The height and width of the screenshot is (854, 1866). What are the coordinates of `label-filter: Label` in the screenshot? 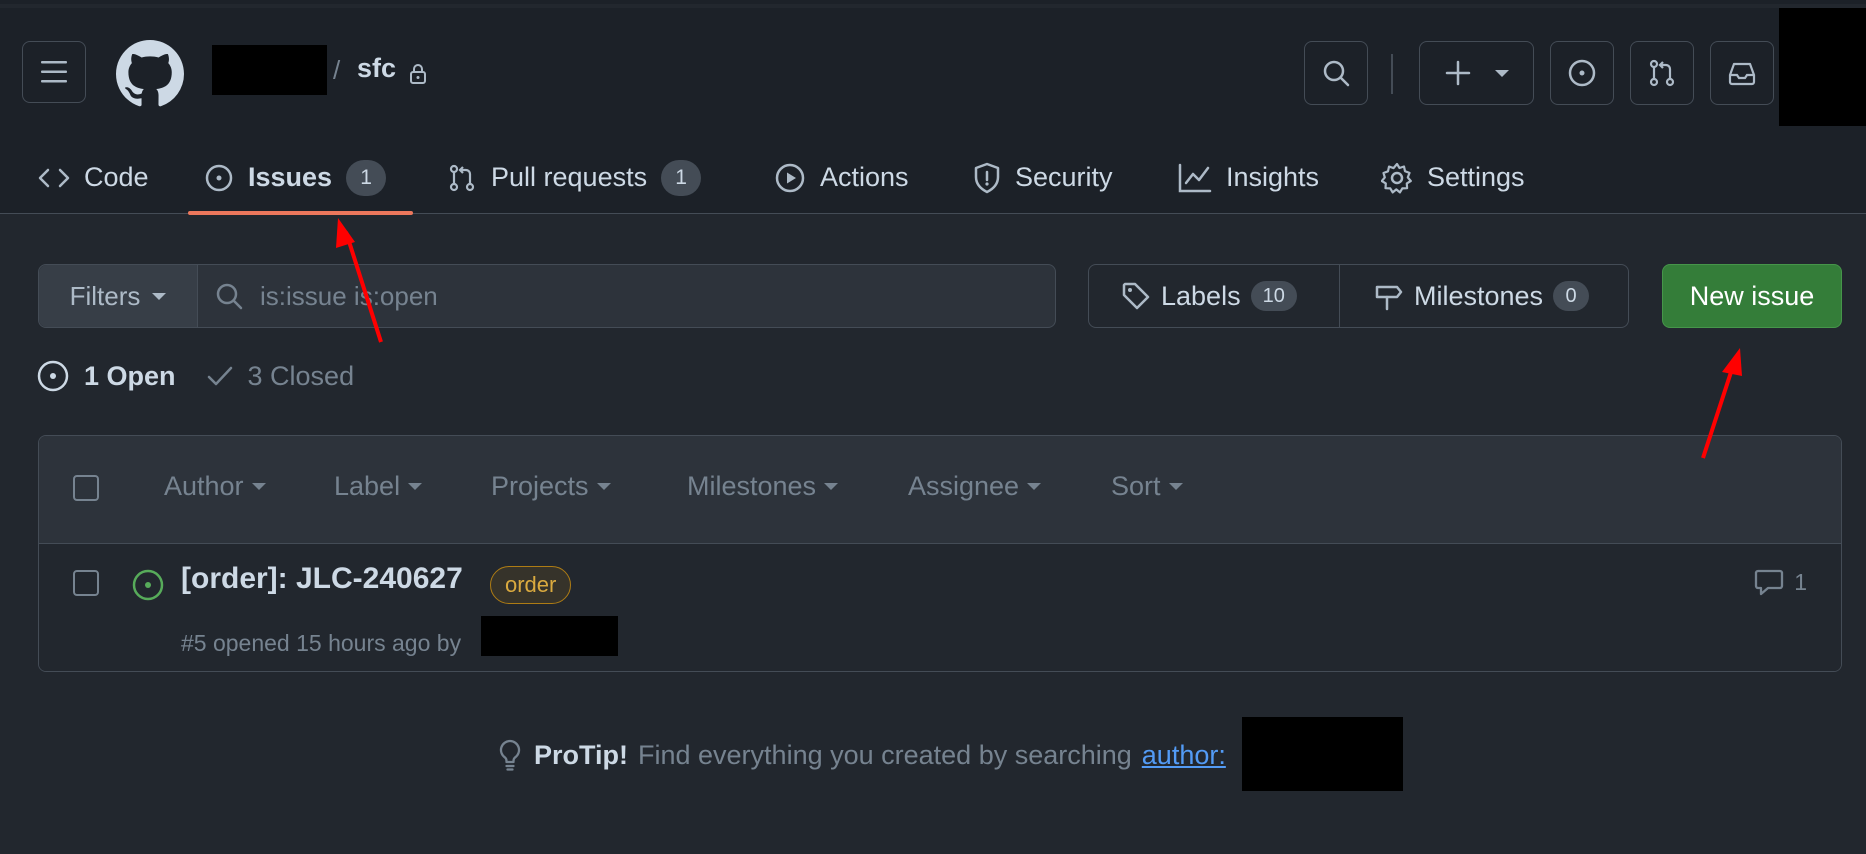 It's located at (378, 486).